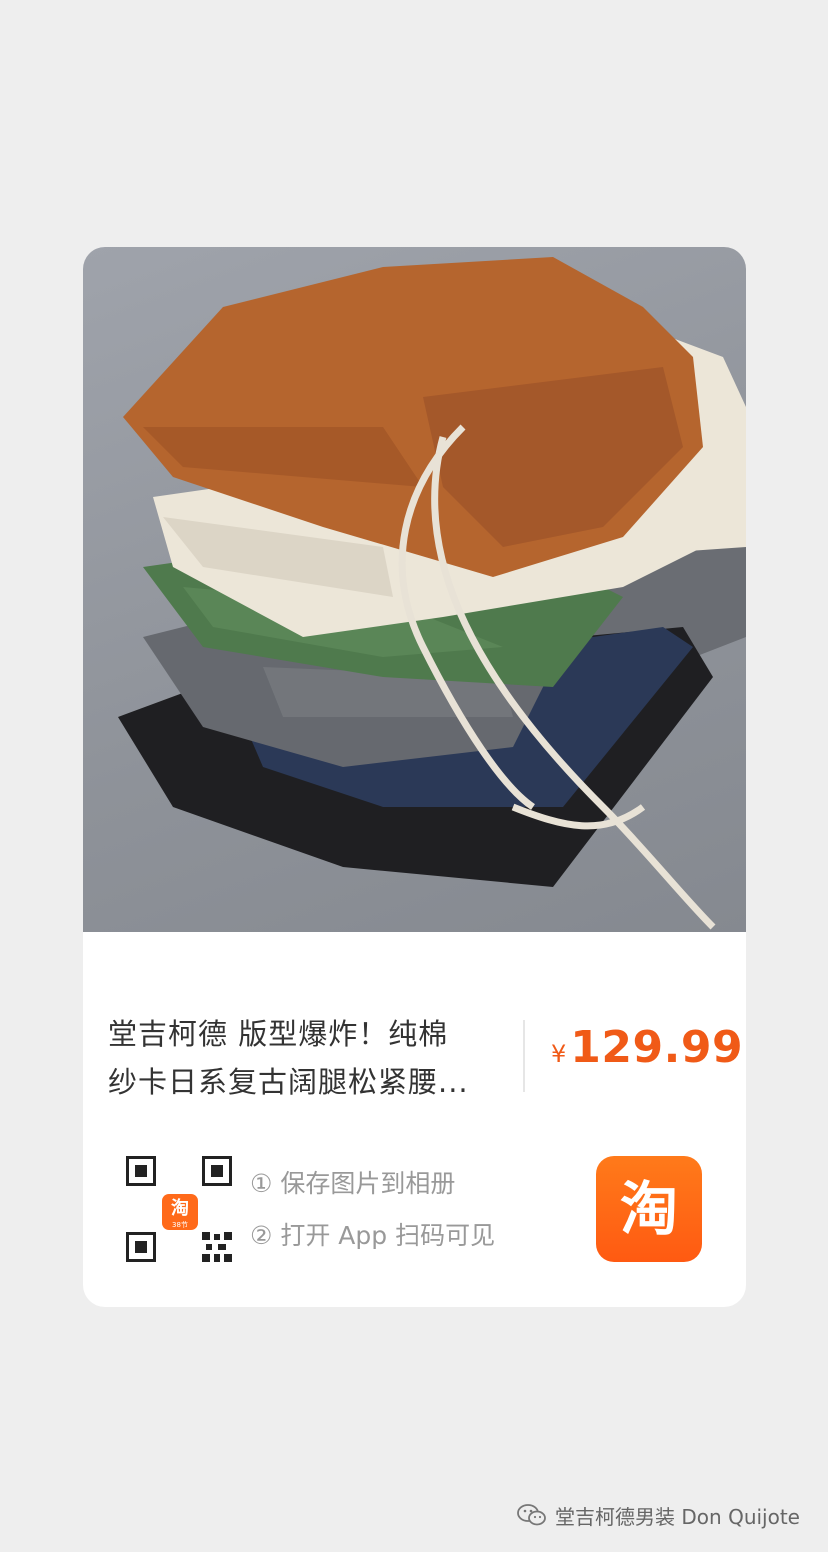  Describe the element at coordinates (531, 1515) in the screenshot. I see `wechat-icon` at that location.